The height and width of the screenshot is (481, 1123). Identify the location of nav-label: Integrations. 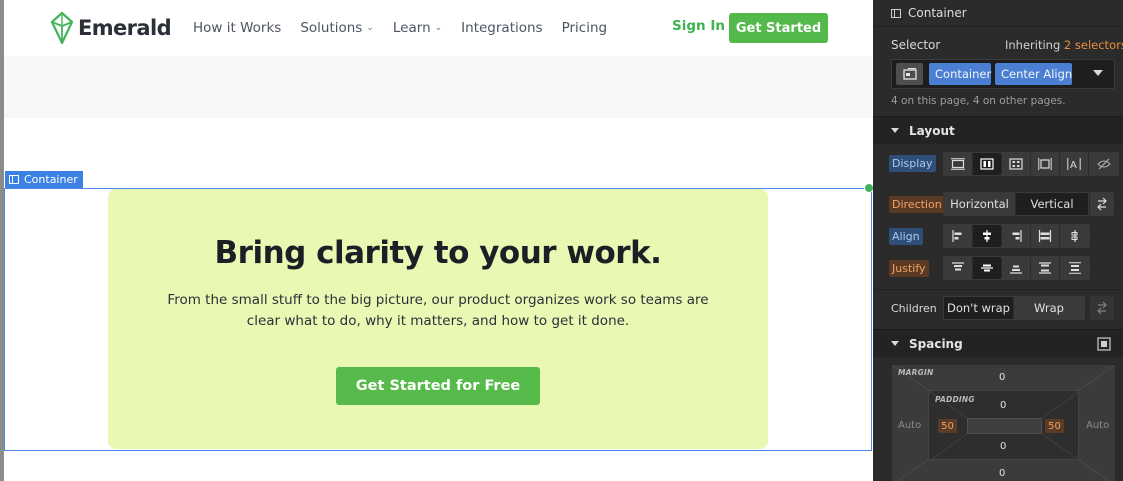
(502, 28).